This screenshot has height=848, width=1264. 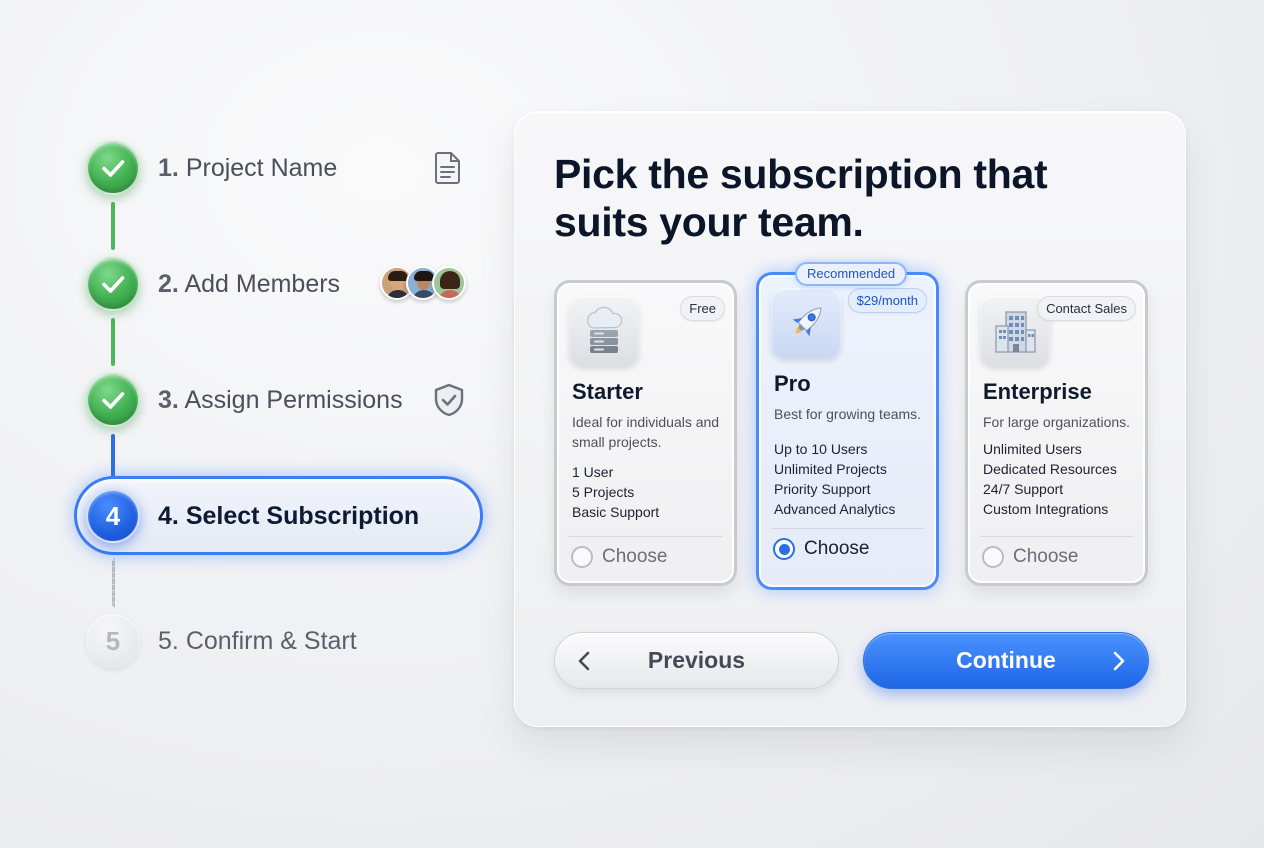 I want to click on previous-button-label: Previous, so click(x=696, y=660).